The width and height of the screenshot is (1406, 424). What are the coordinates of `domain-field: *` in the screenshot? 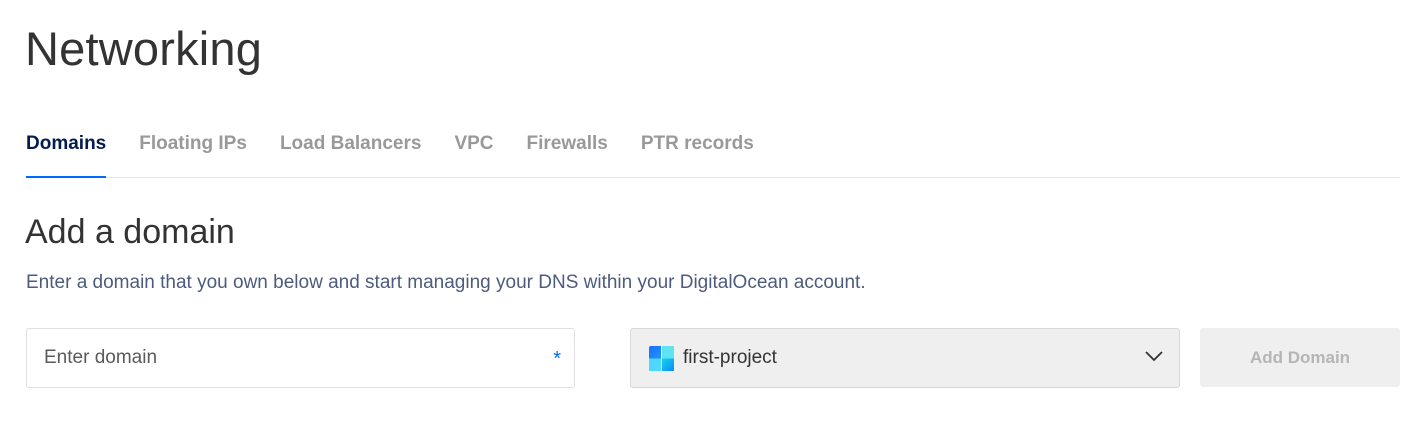 It's located at (300, 358).